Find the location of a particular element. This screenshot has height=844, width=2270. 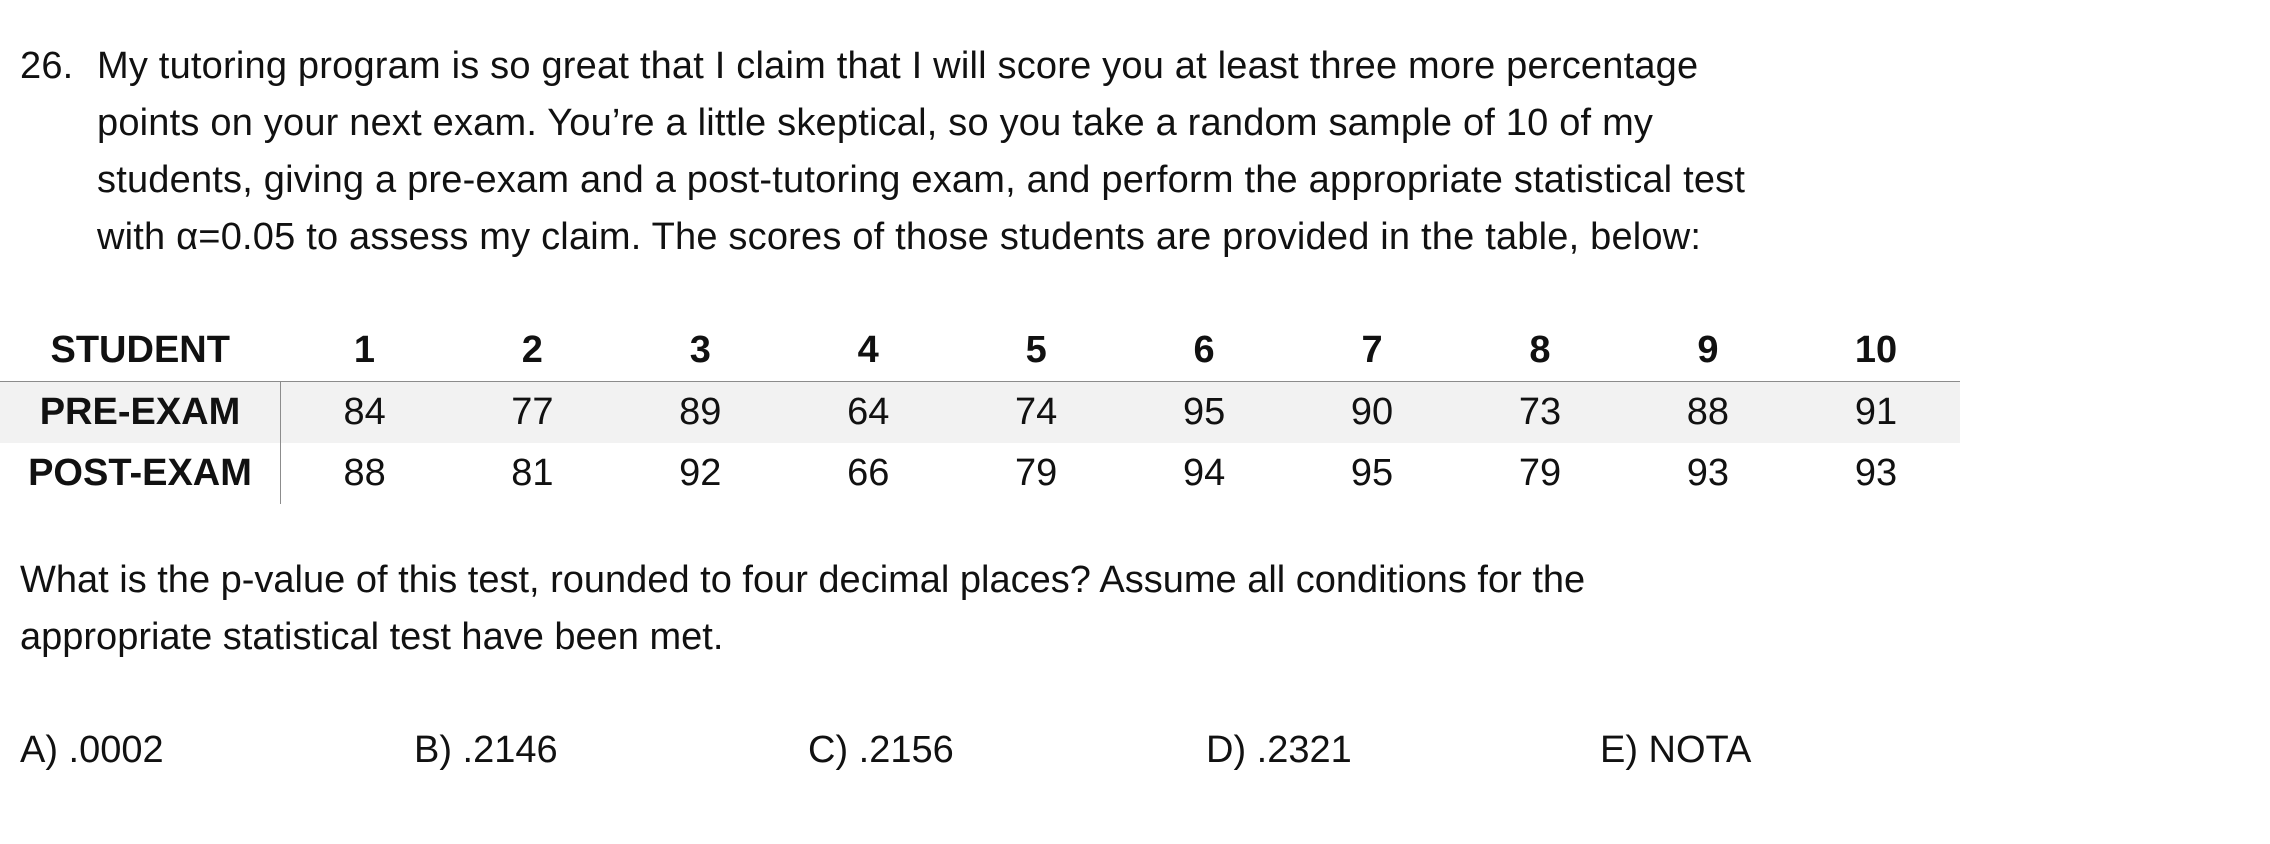

pre-exam-score: 91 is located at coordinates (1876, 412).